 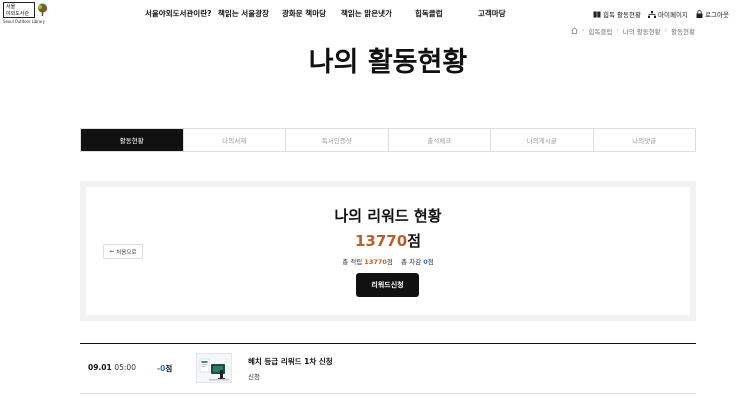 What do you see at coordinates (352, 262) in the screenshot?
I see `earn-label: 총 적립` at bounding box center [352, 262].